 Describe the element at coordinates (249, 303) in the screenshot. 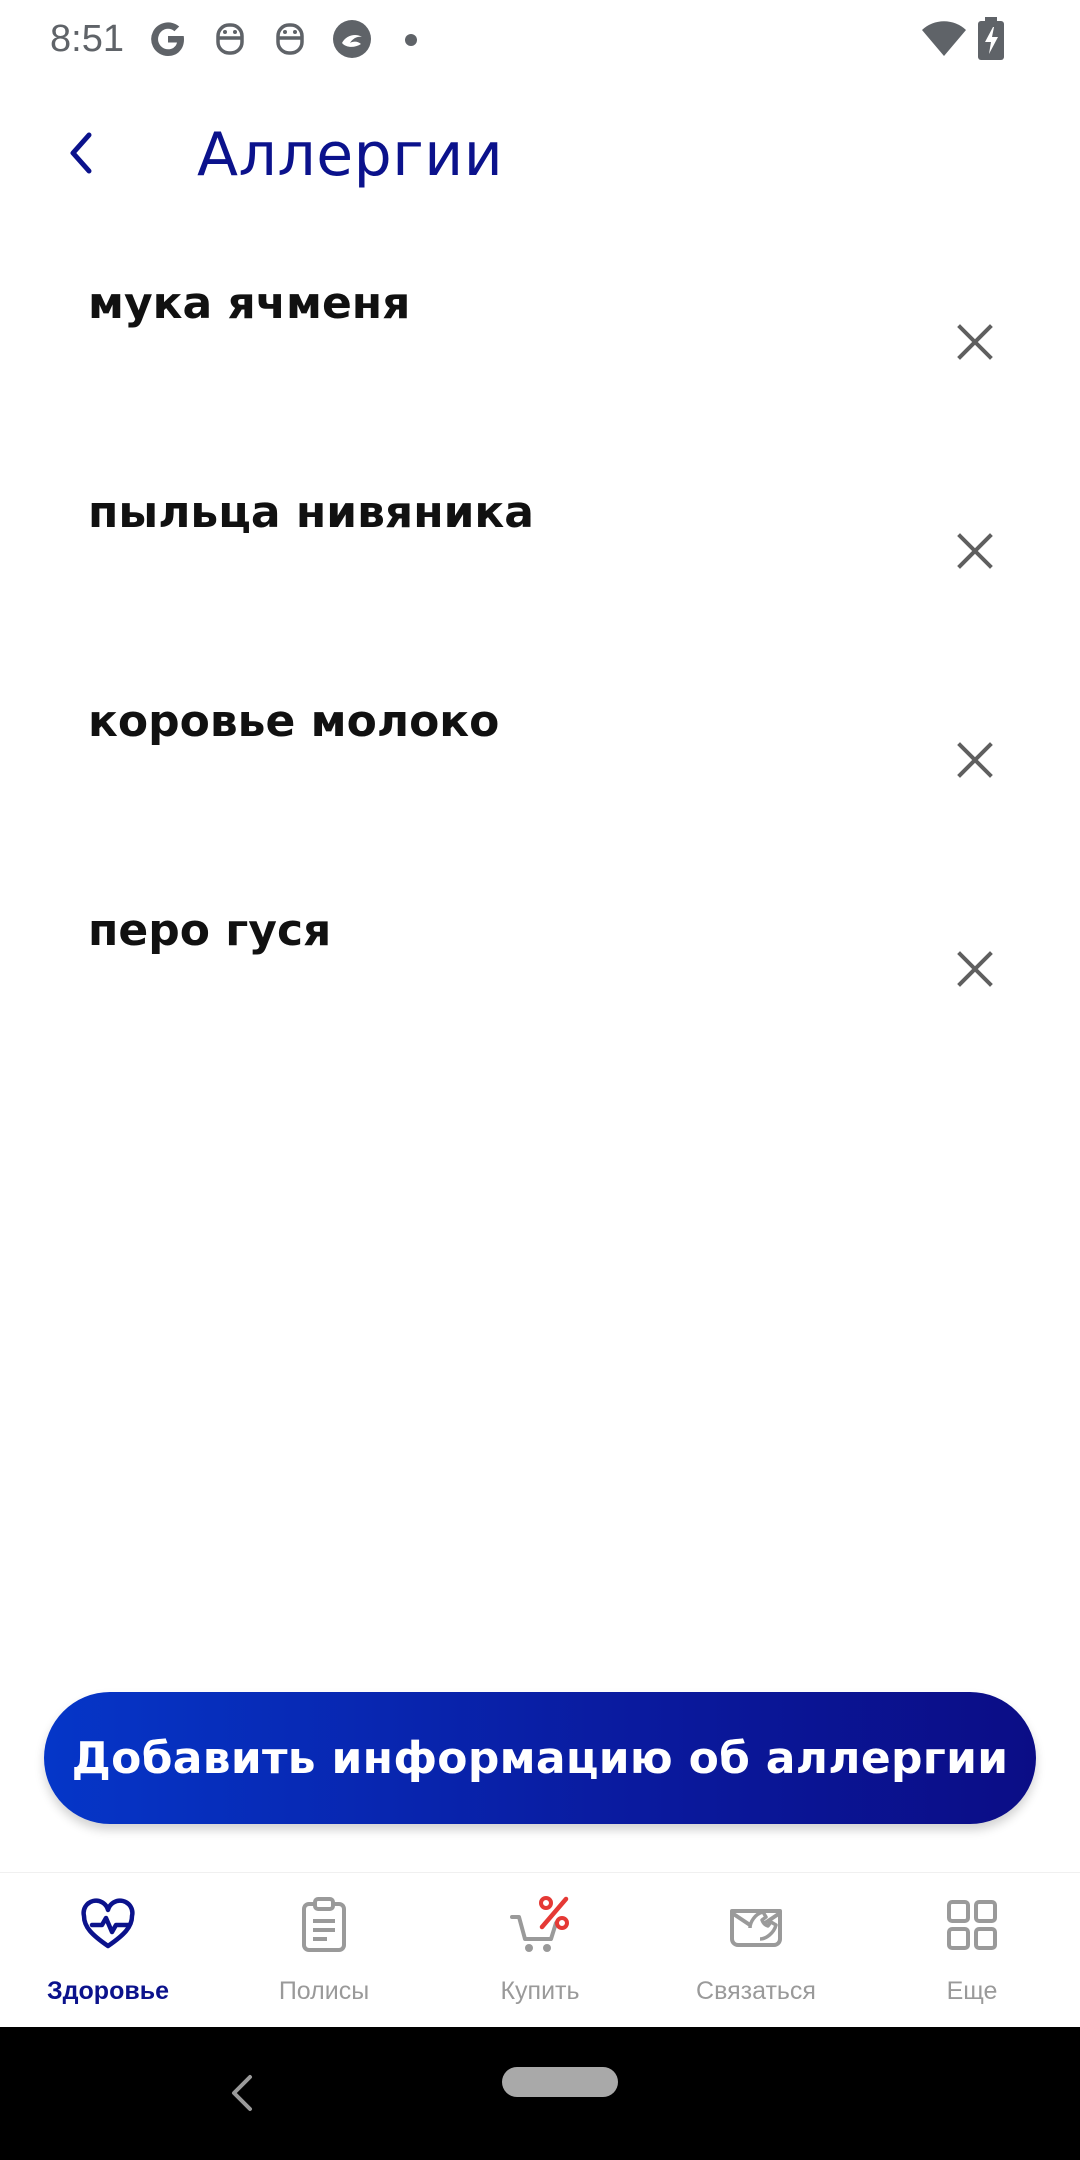

I see `allergy-name: мука ячменя` at that location.